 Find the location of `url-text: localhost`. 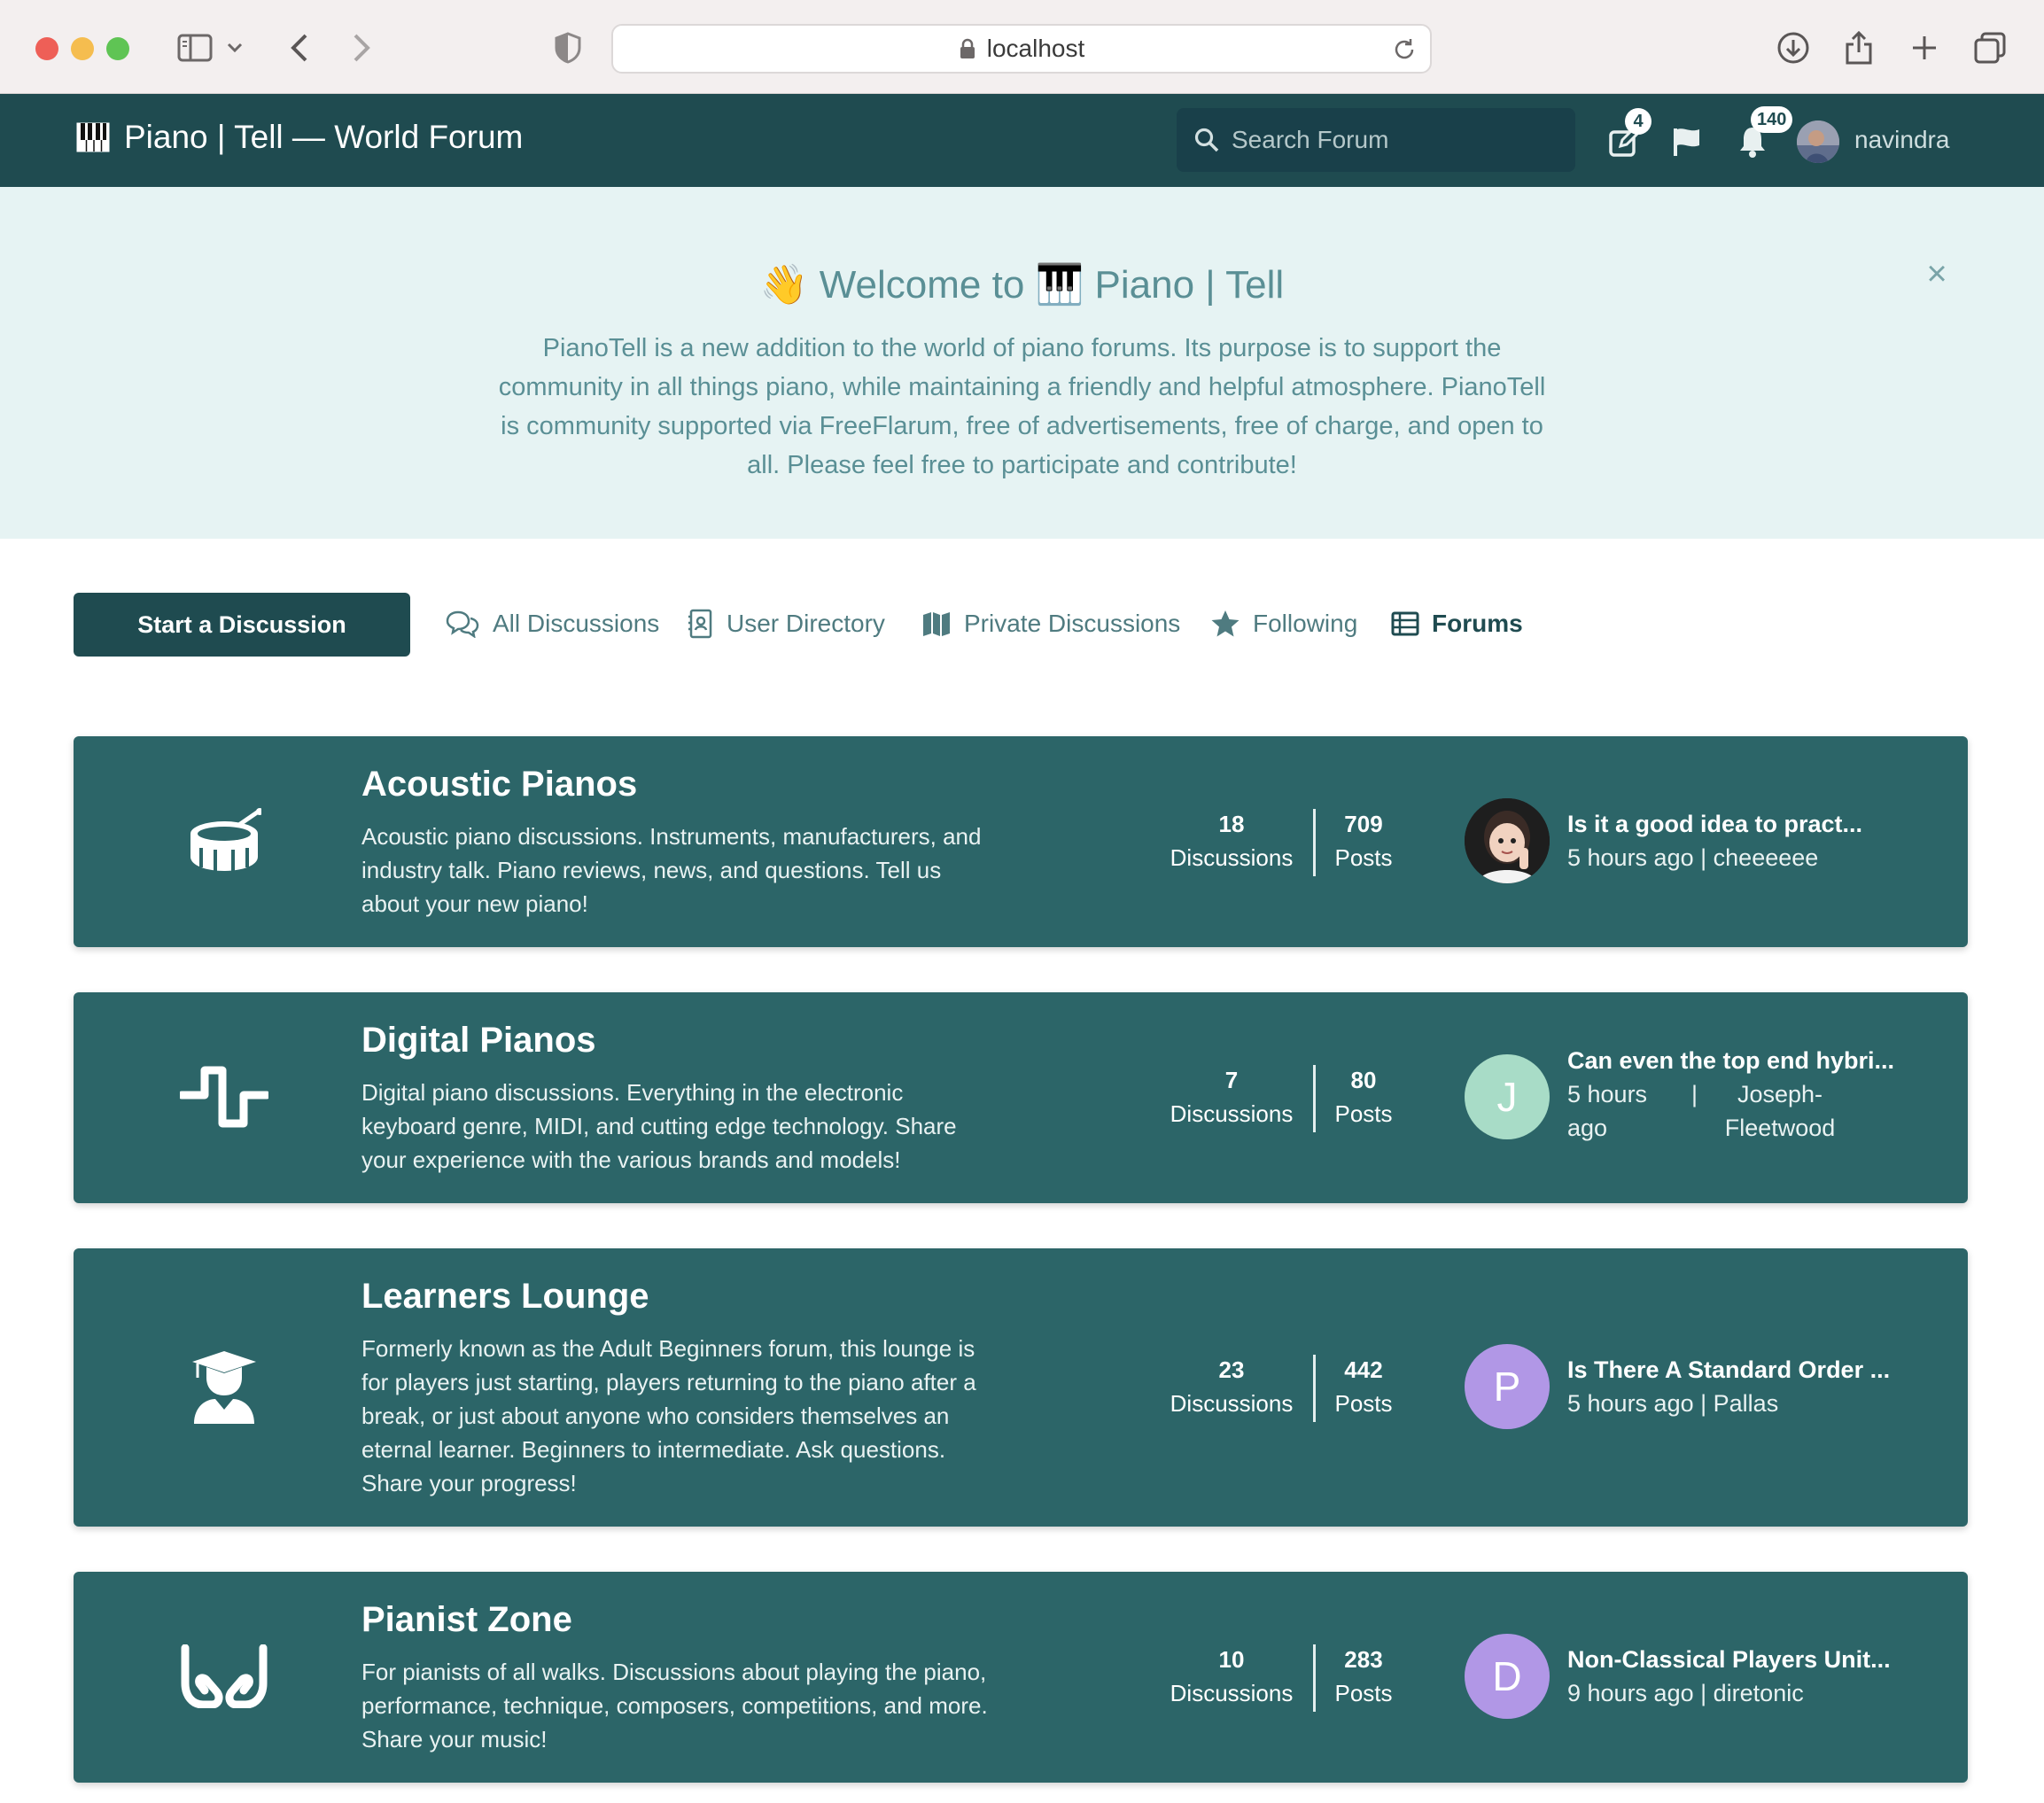

url-text: localhost is located at coordinates (1035, 49).